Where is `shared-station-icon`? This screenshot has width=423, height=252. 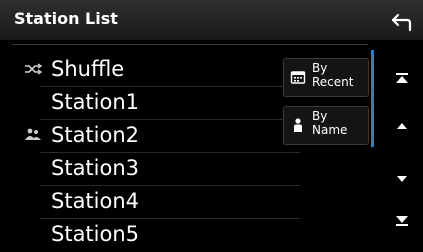 shared-station-icon is located at coordinates (33, 134).